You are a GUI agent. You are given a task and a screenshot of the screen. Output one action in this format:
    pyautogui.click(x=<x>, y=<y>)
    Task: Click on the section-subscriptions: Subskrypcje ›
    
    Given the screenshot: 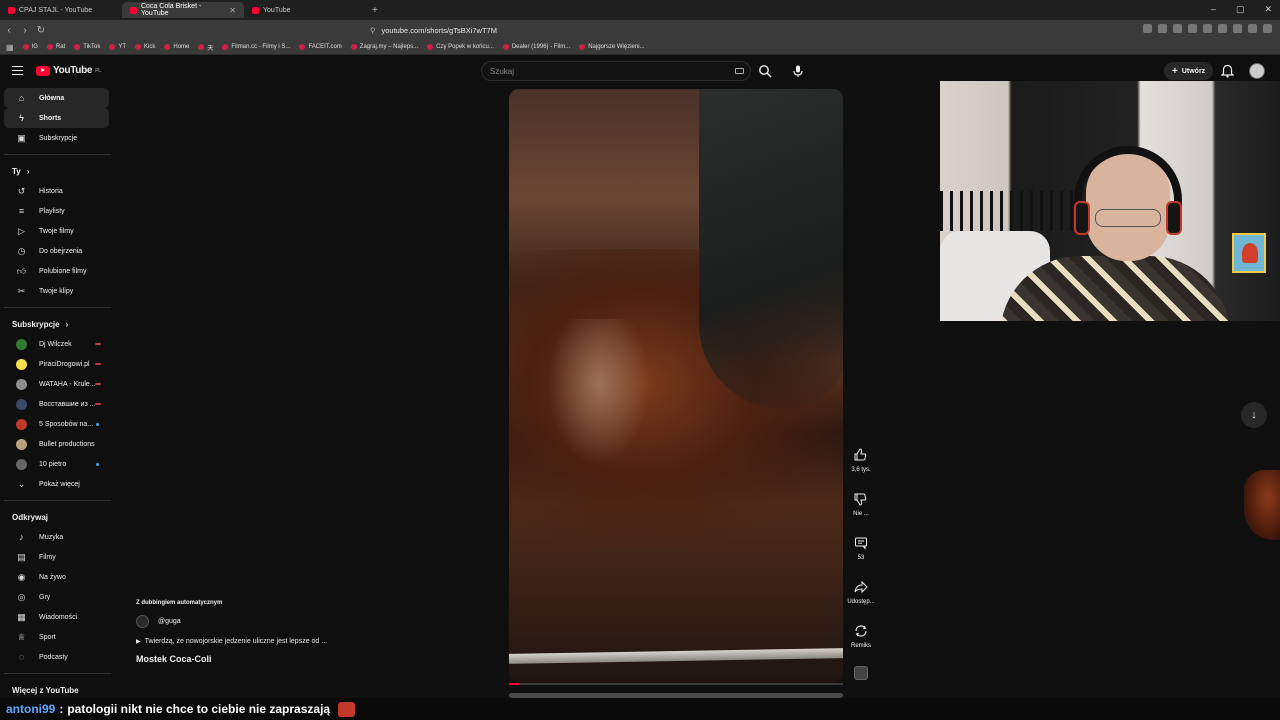 What is the action you would take?
    pyautogui.click(x=57, y=324)
    